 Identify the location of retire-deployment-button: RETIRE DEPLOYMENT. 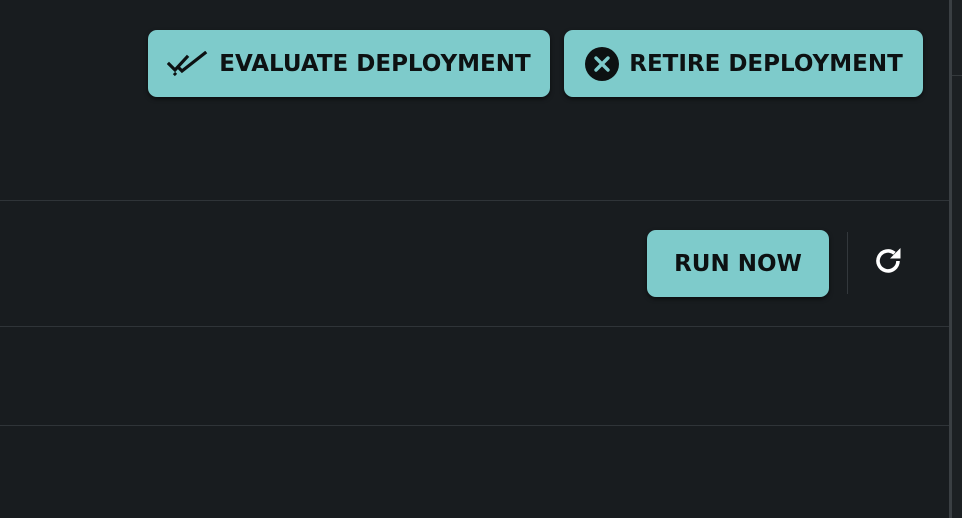
(743, 63).